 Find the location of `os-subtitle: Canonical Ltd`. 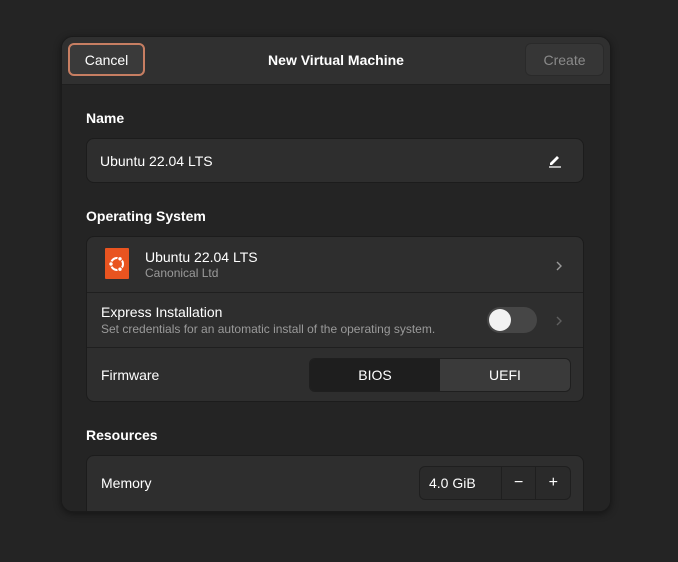

os-subtitle: Canonical Ltd is located at coordinates (182, 273).